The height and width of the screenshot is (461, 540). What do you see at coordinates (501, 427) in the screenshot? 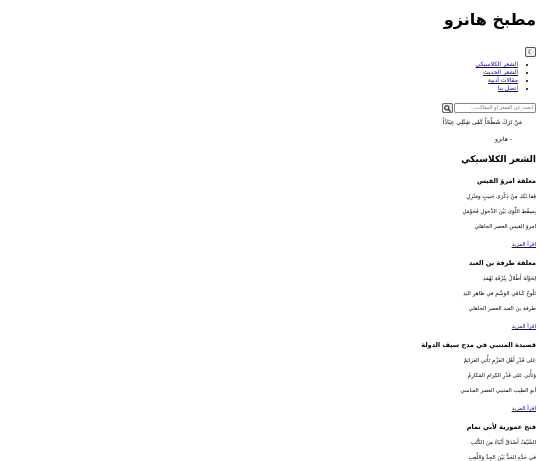
I see `poem-title: فتح عمورية لأبي تمام` at bounding box center [501, 427].